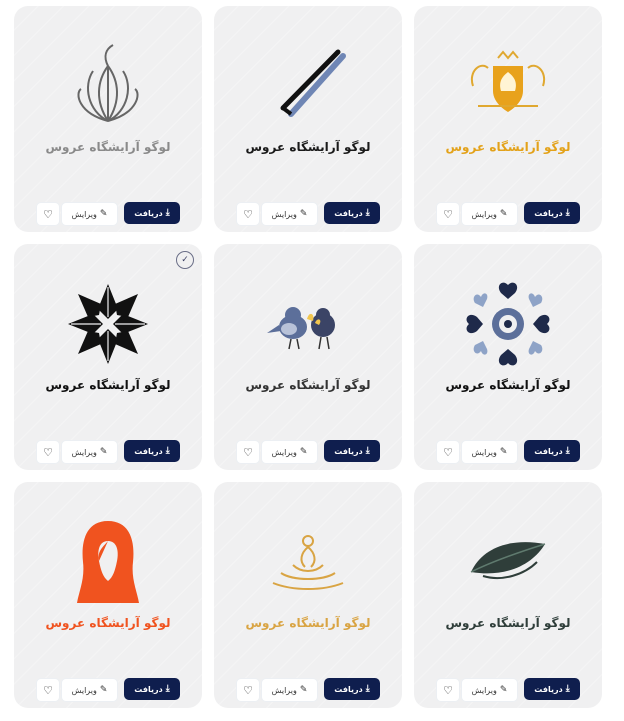 Image resolution: width=624 pixels, height=721 pixels. Describe the element at coordinates (308, 562) in the screenshot. I see `gold-meditation-logo` at that location.